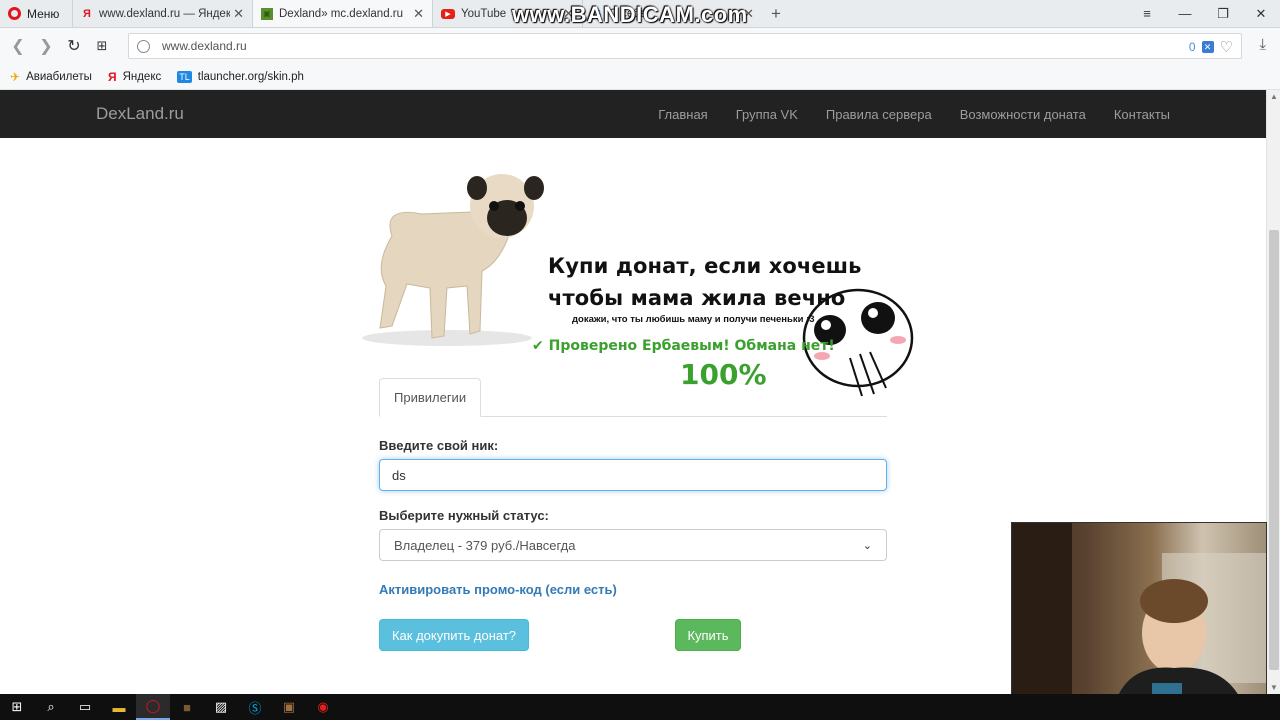 Image resolution: width=1280 pixels, height=720 pixels. What do you see at coordinates (867, 545) in the screenshot?
I see `chevron-down-icon: ⌄` at bounding box center [867, 545].